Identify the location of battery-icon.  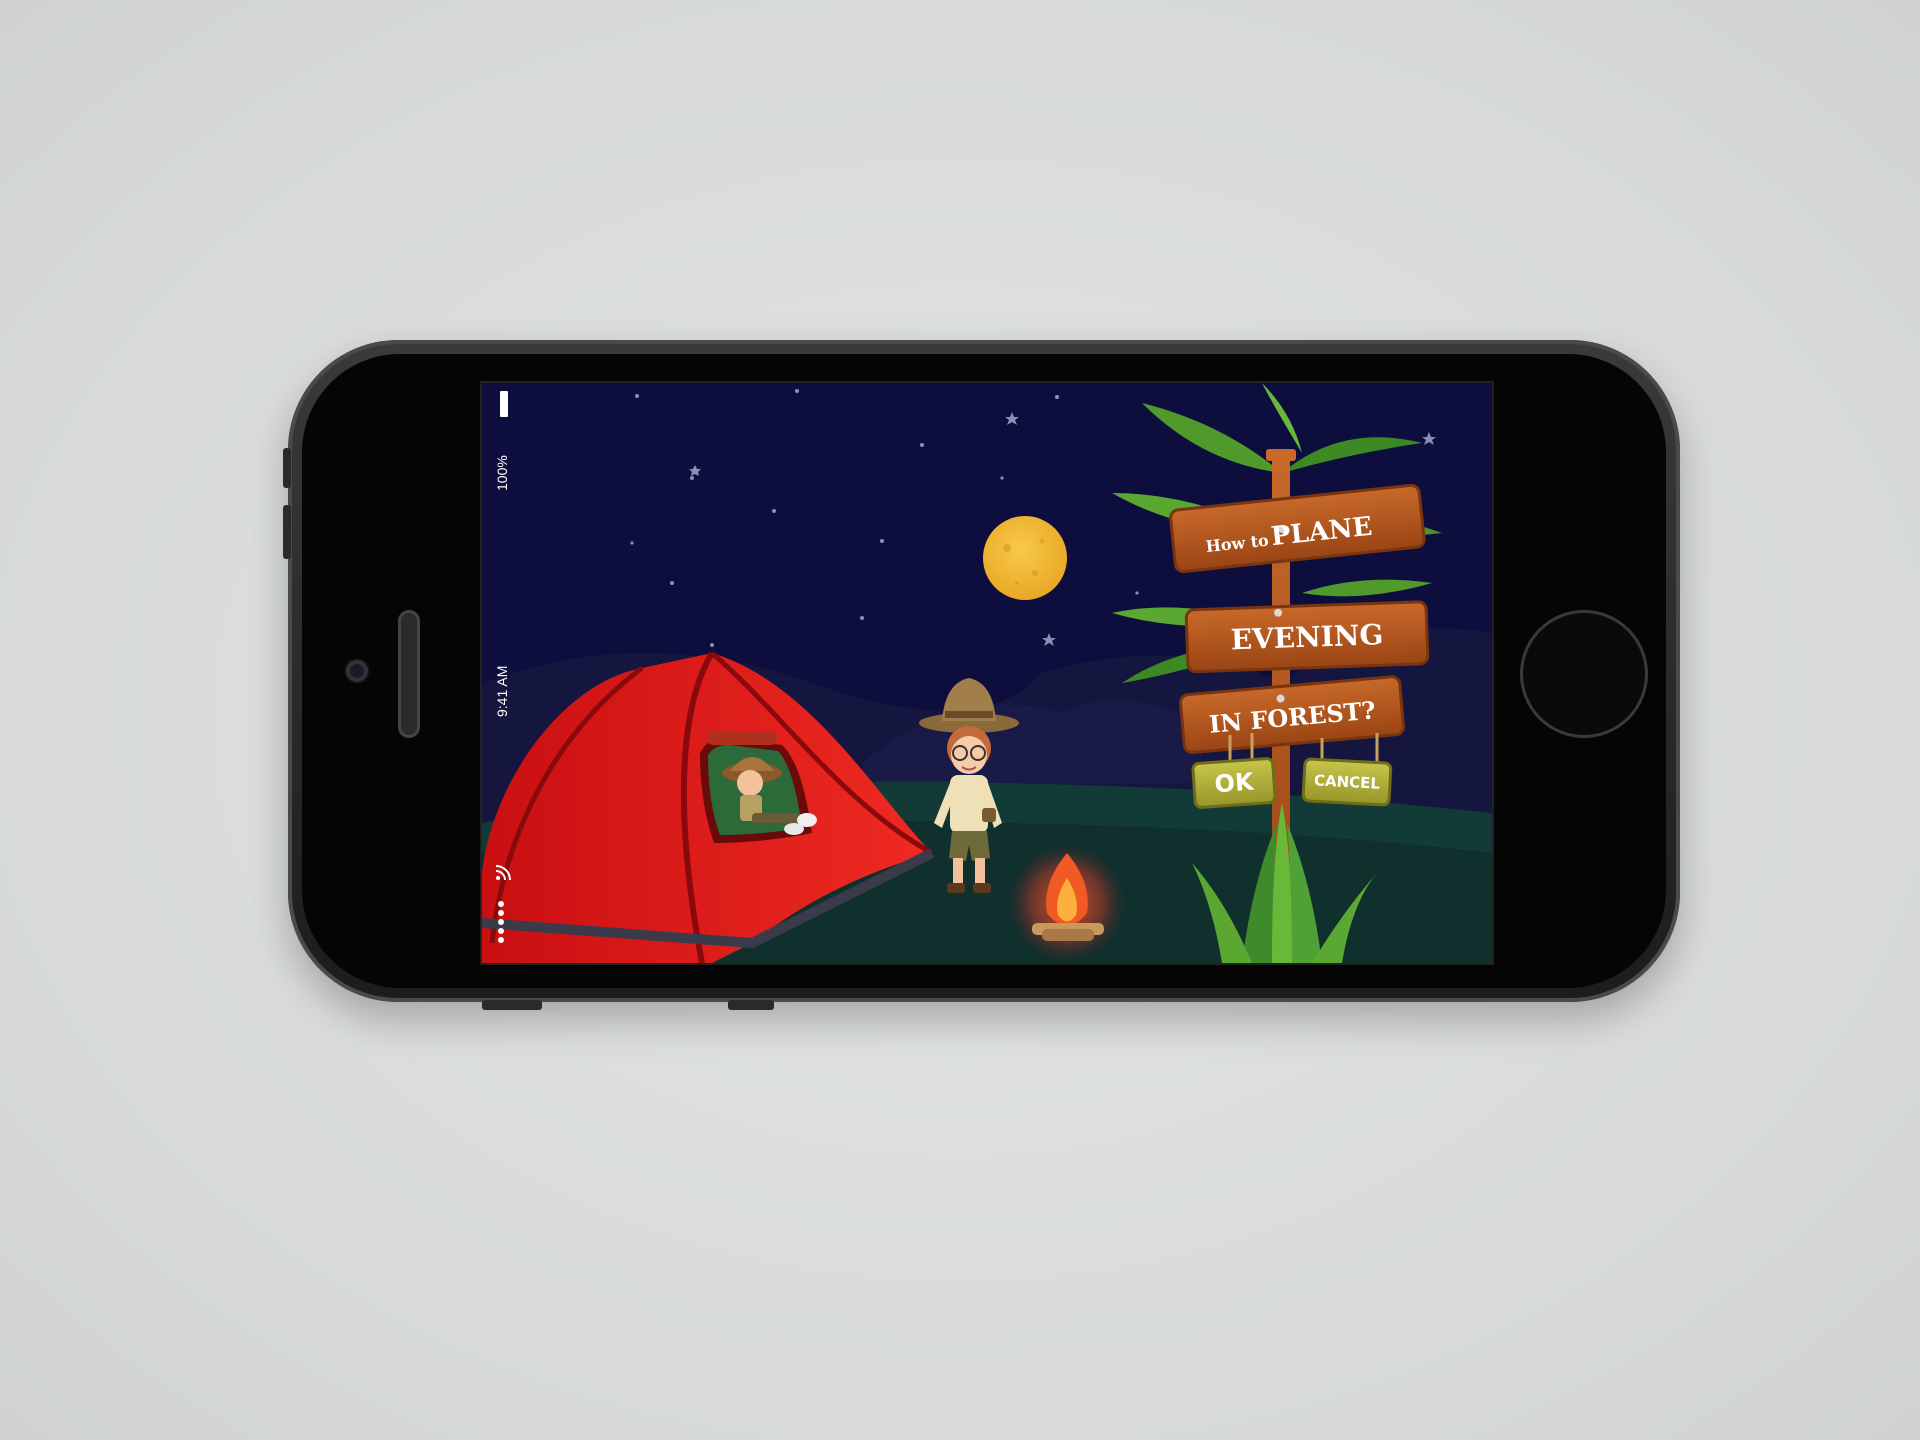
(504, 404).